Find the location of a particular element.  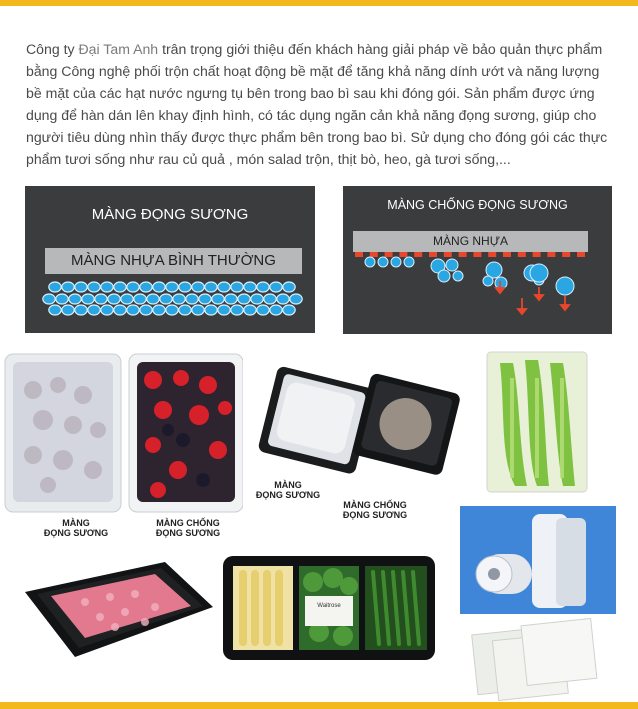

vegetable-tray-photo: Waitrose is located at coordinates (329, 608).